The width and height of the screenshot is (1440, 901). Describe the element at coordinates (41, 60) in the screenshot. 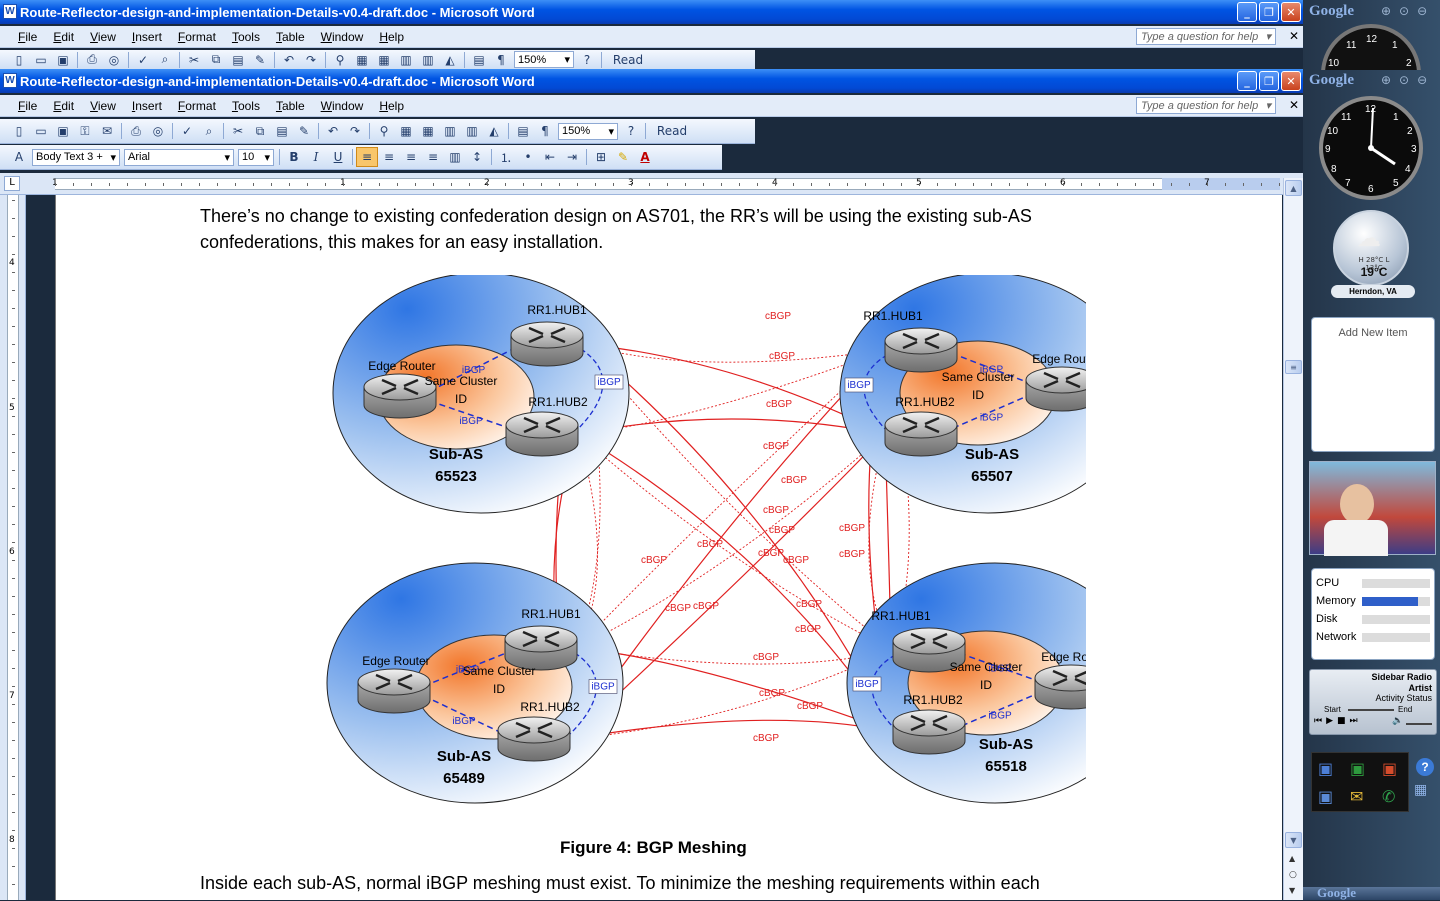

I see `open-icon: ▭` at that location.